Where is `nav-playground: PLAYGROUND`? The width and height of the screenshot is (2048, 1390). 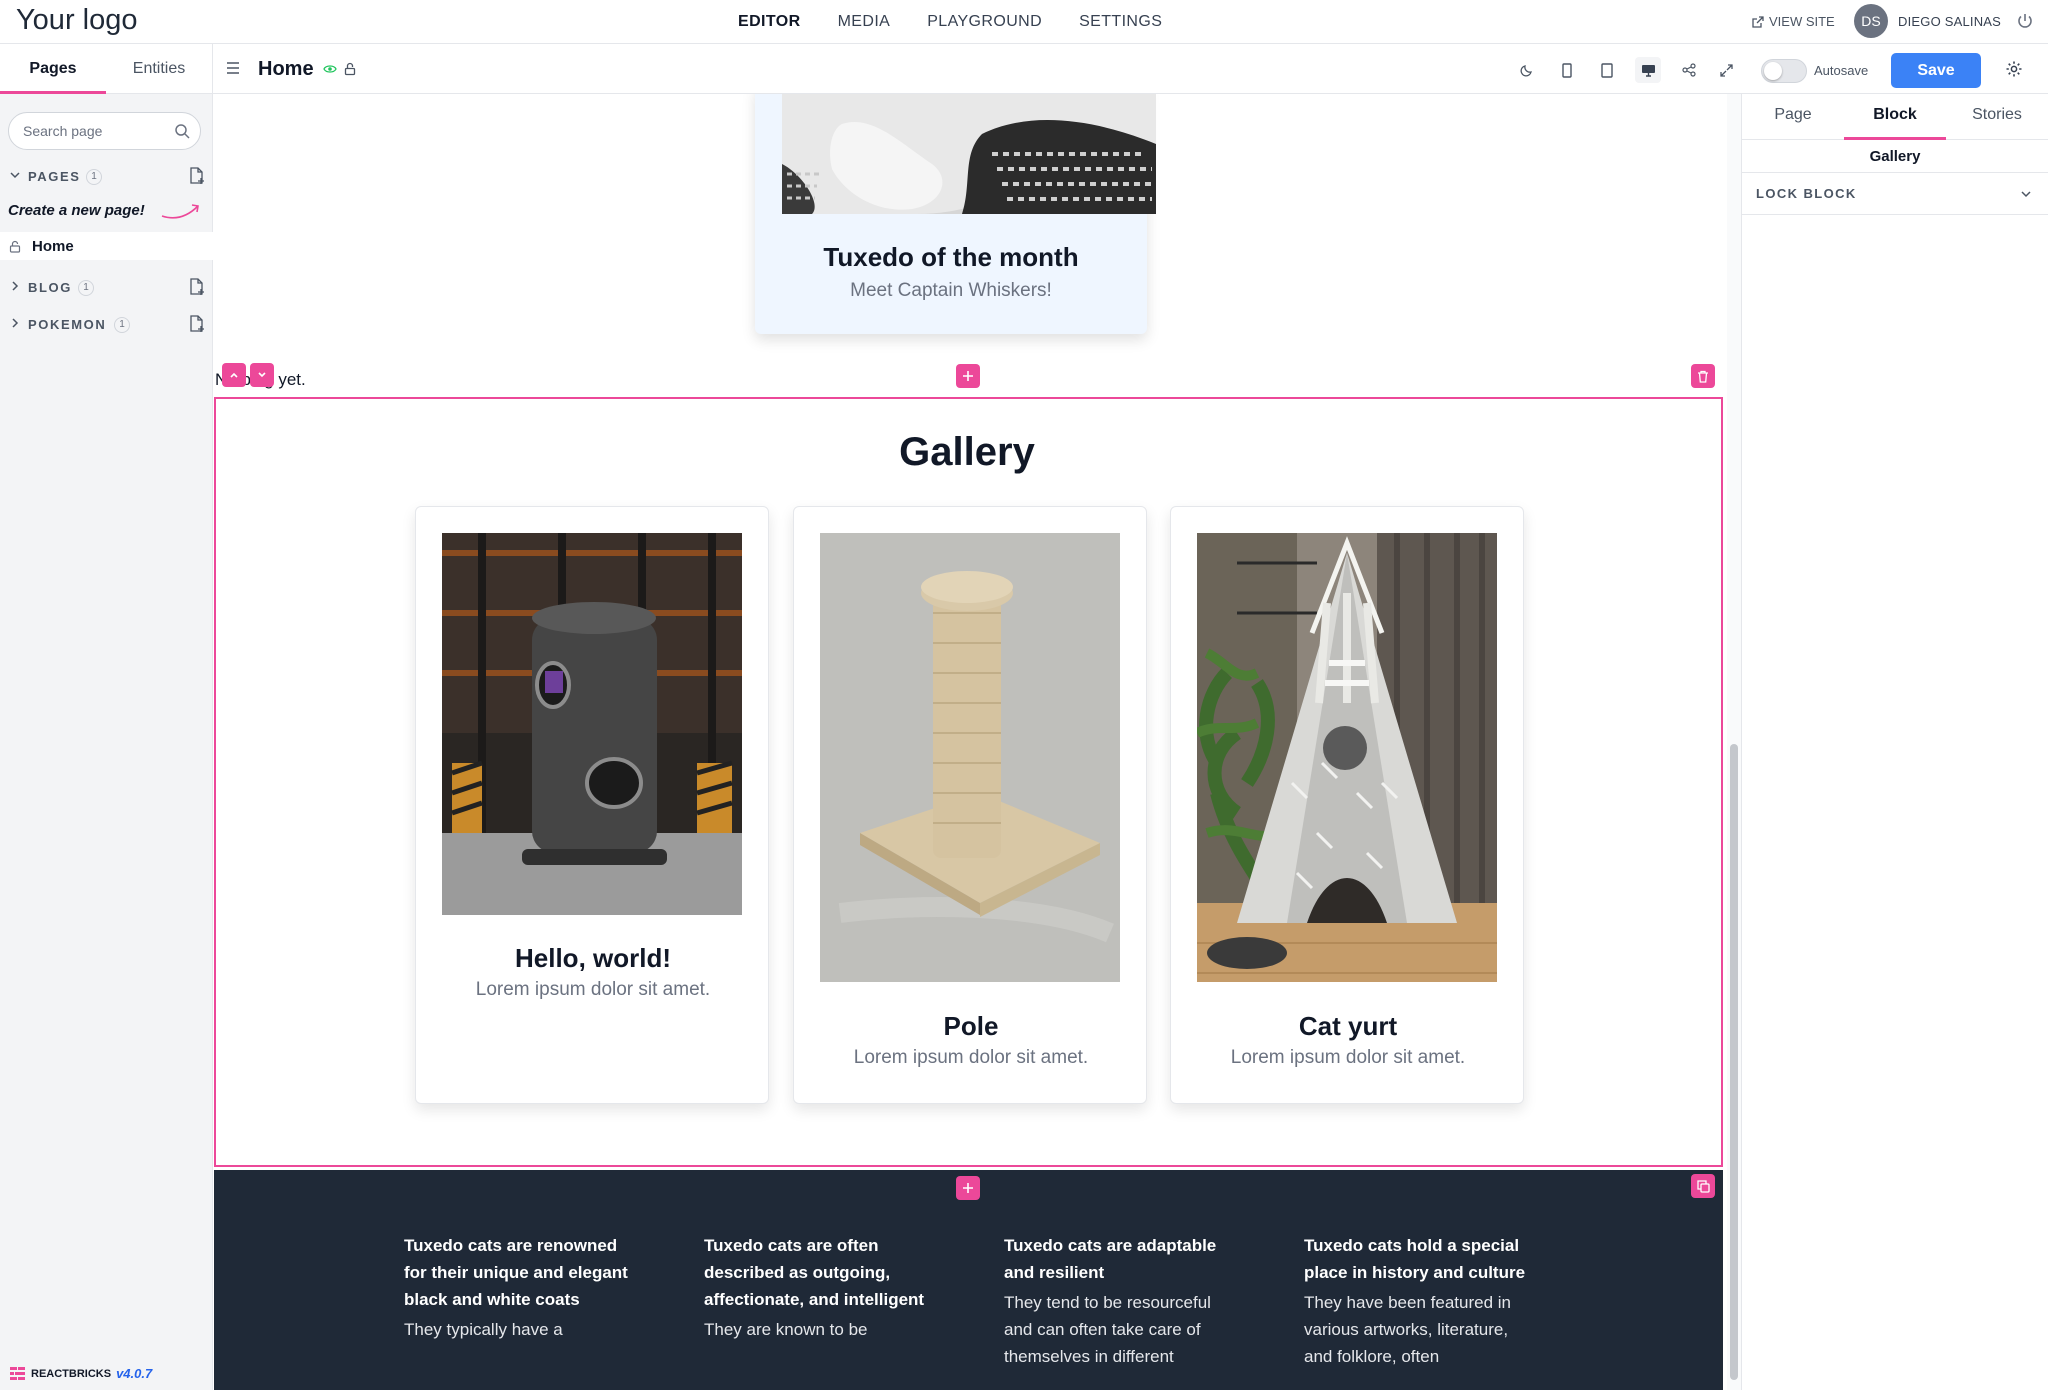
nav-playground: PLAYGROUND is located at coordinates (984, 22).